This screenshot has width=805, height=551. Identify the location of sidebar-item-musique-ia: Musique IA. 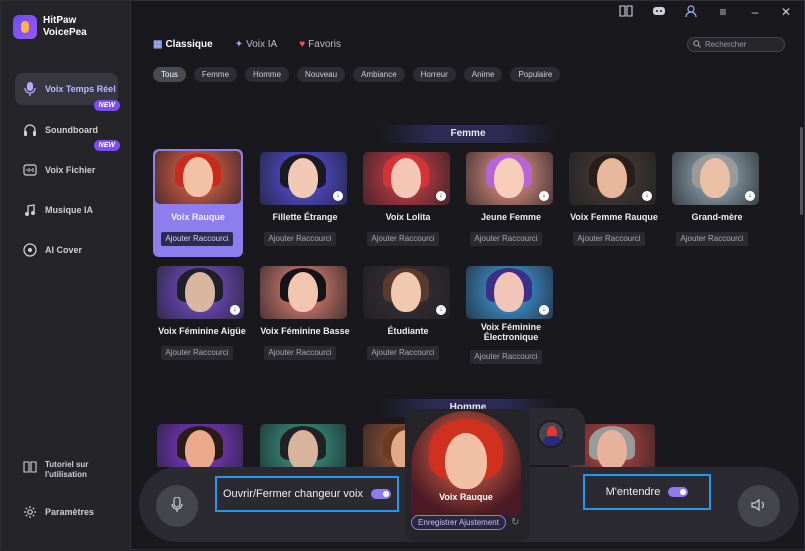
(66, 210).